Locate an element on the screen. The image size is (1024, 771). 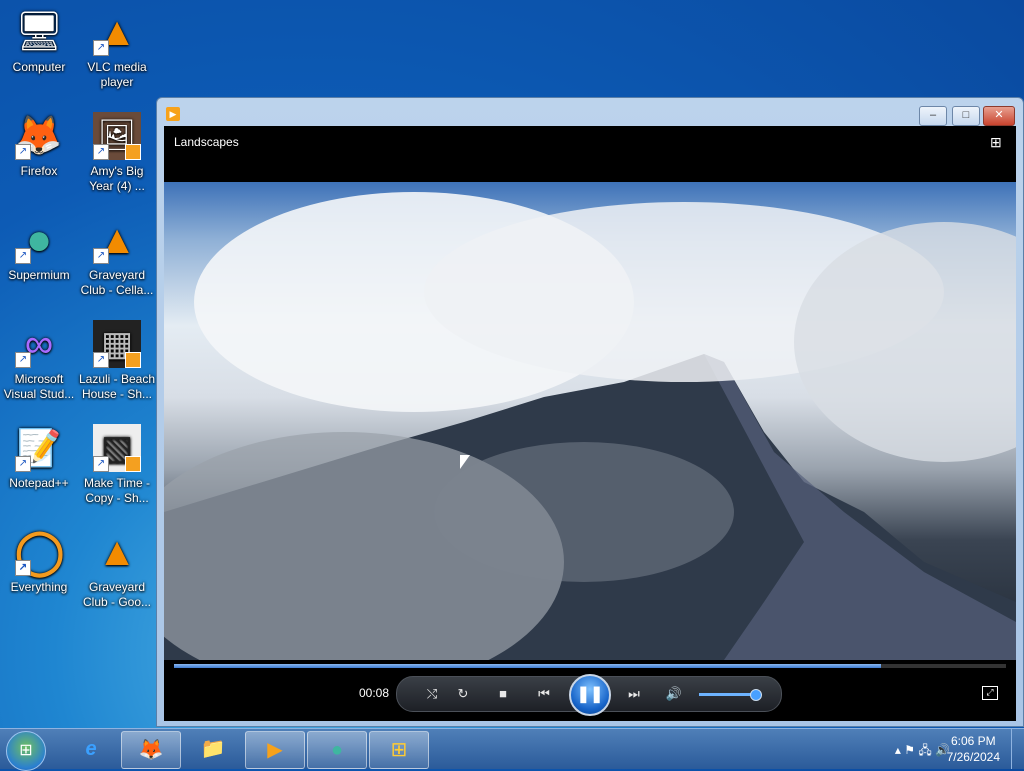
clock-date: 7/26/2024 is located at coordinates (973, 757).